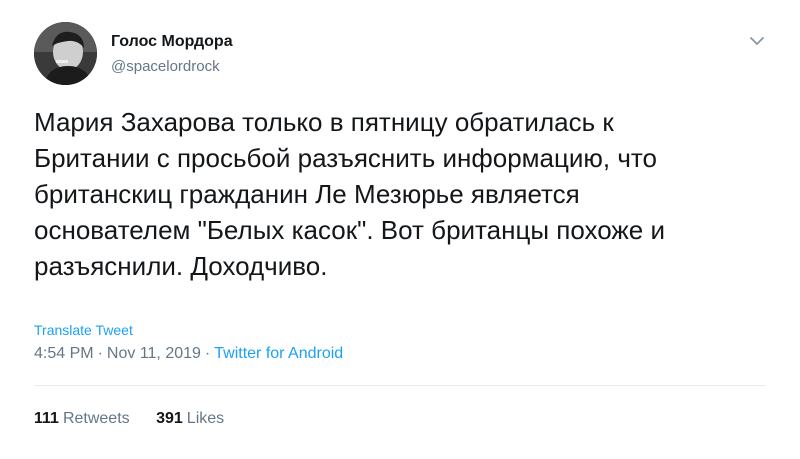  I want to click on tweet-stats: 111 Retweets 391 Likes, so click(140, 419).